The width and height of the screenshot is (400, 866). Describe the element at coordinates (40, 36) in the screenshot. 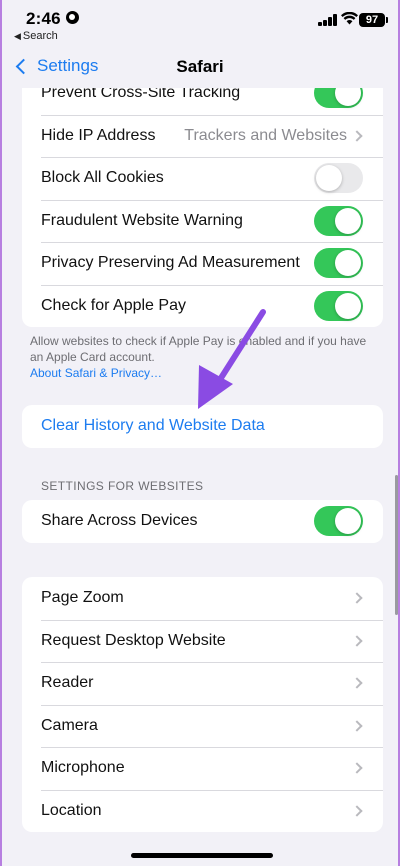

I see `back-app-label: Search` at that location.